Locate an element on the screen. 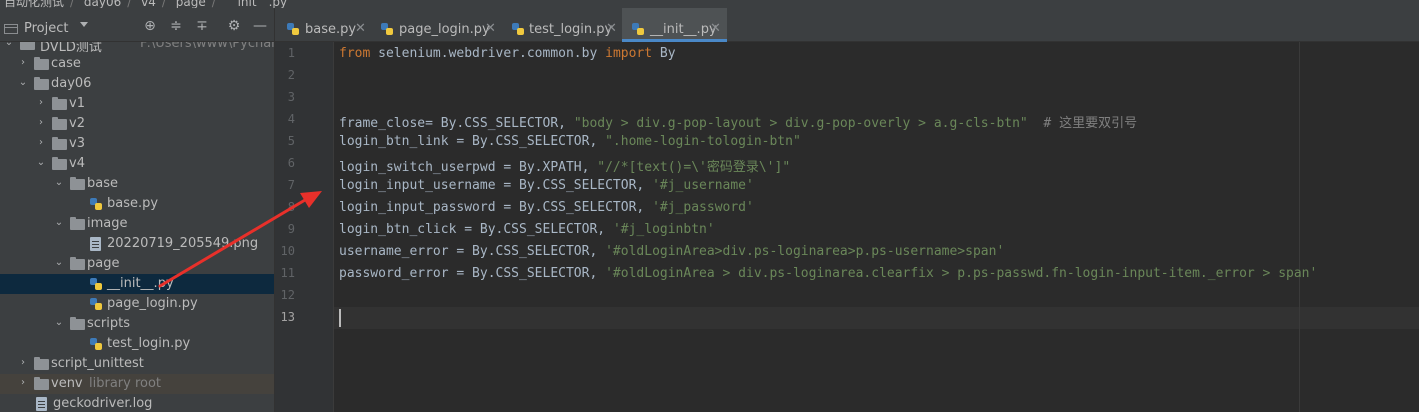 Image resolution: width=1419 pixels, height=412 pixels. tree-root-path: F:\Users\www\PycharmProjects is located at coordinates (207, 46).